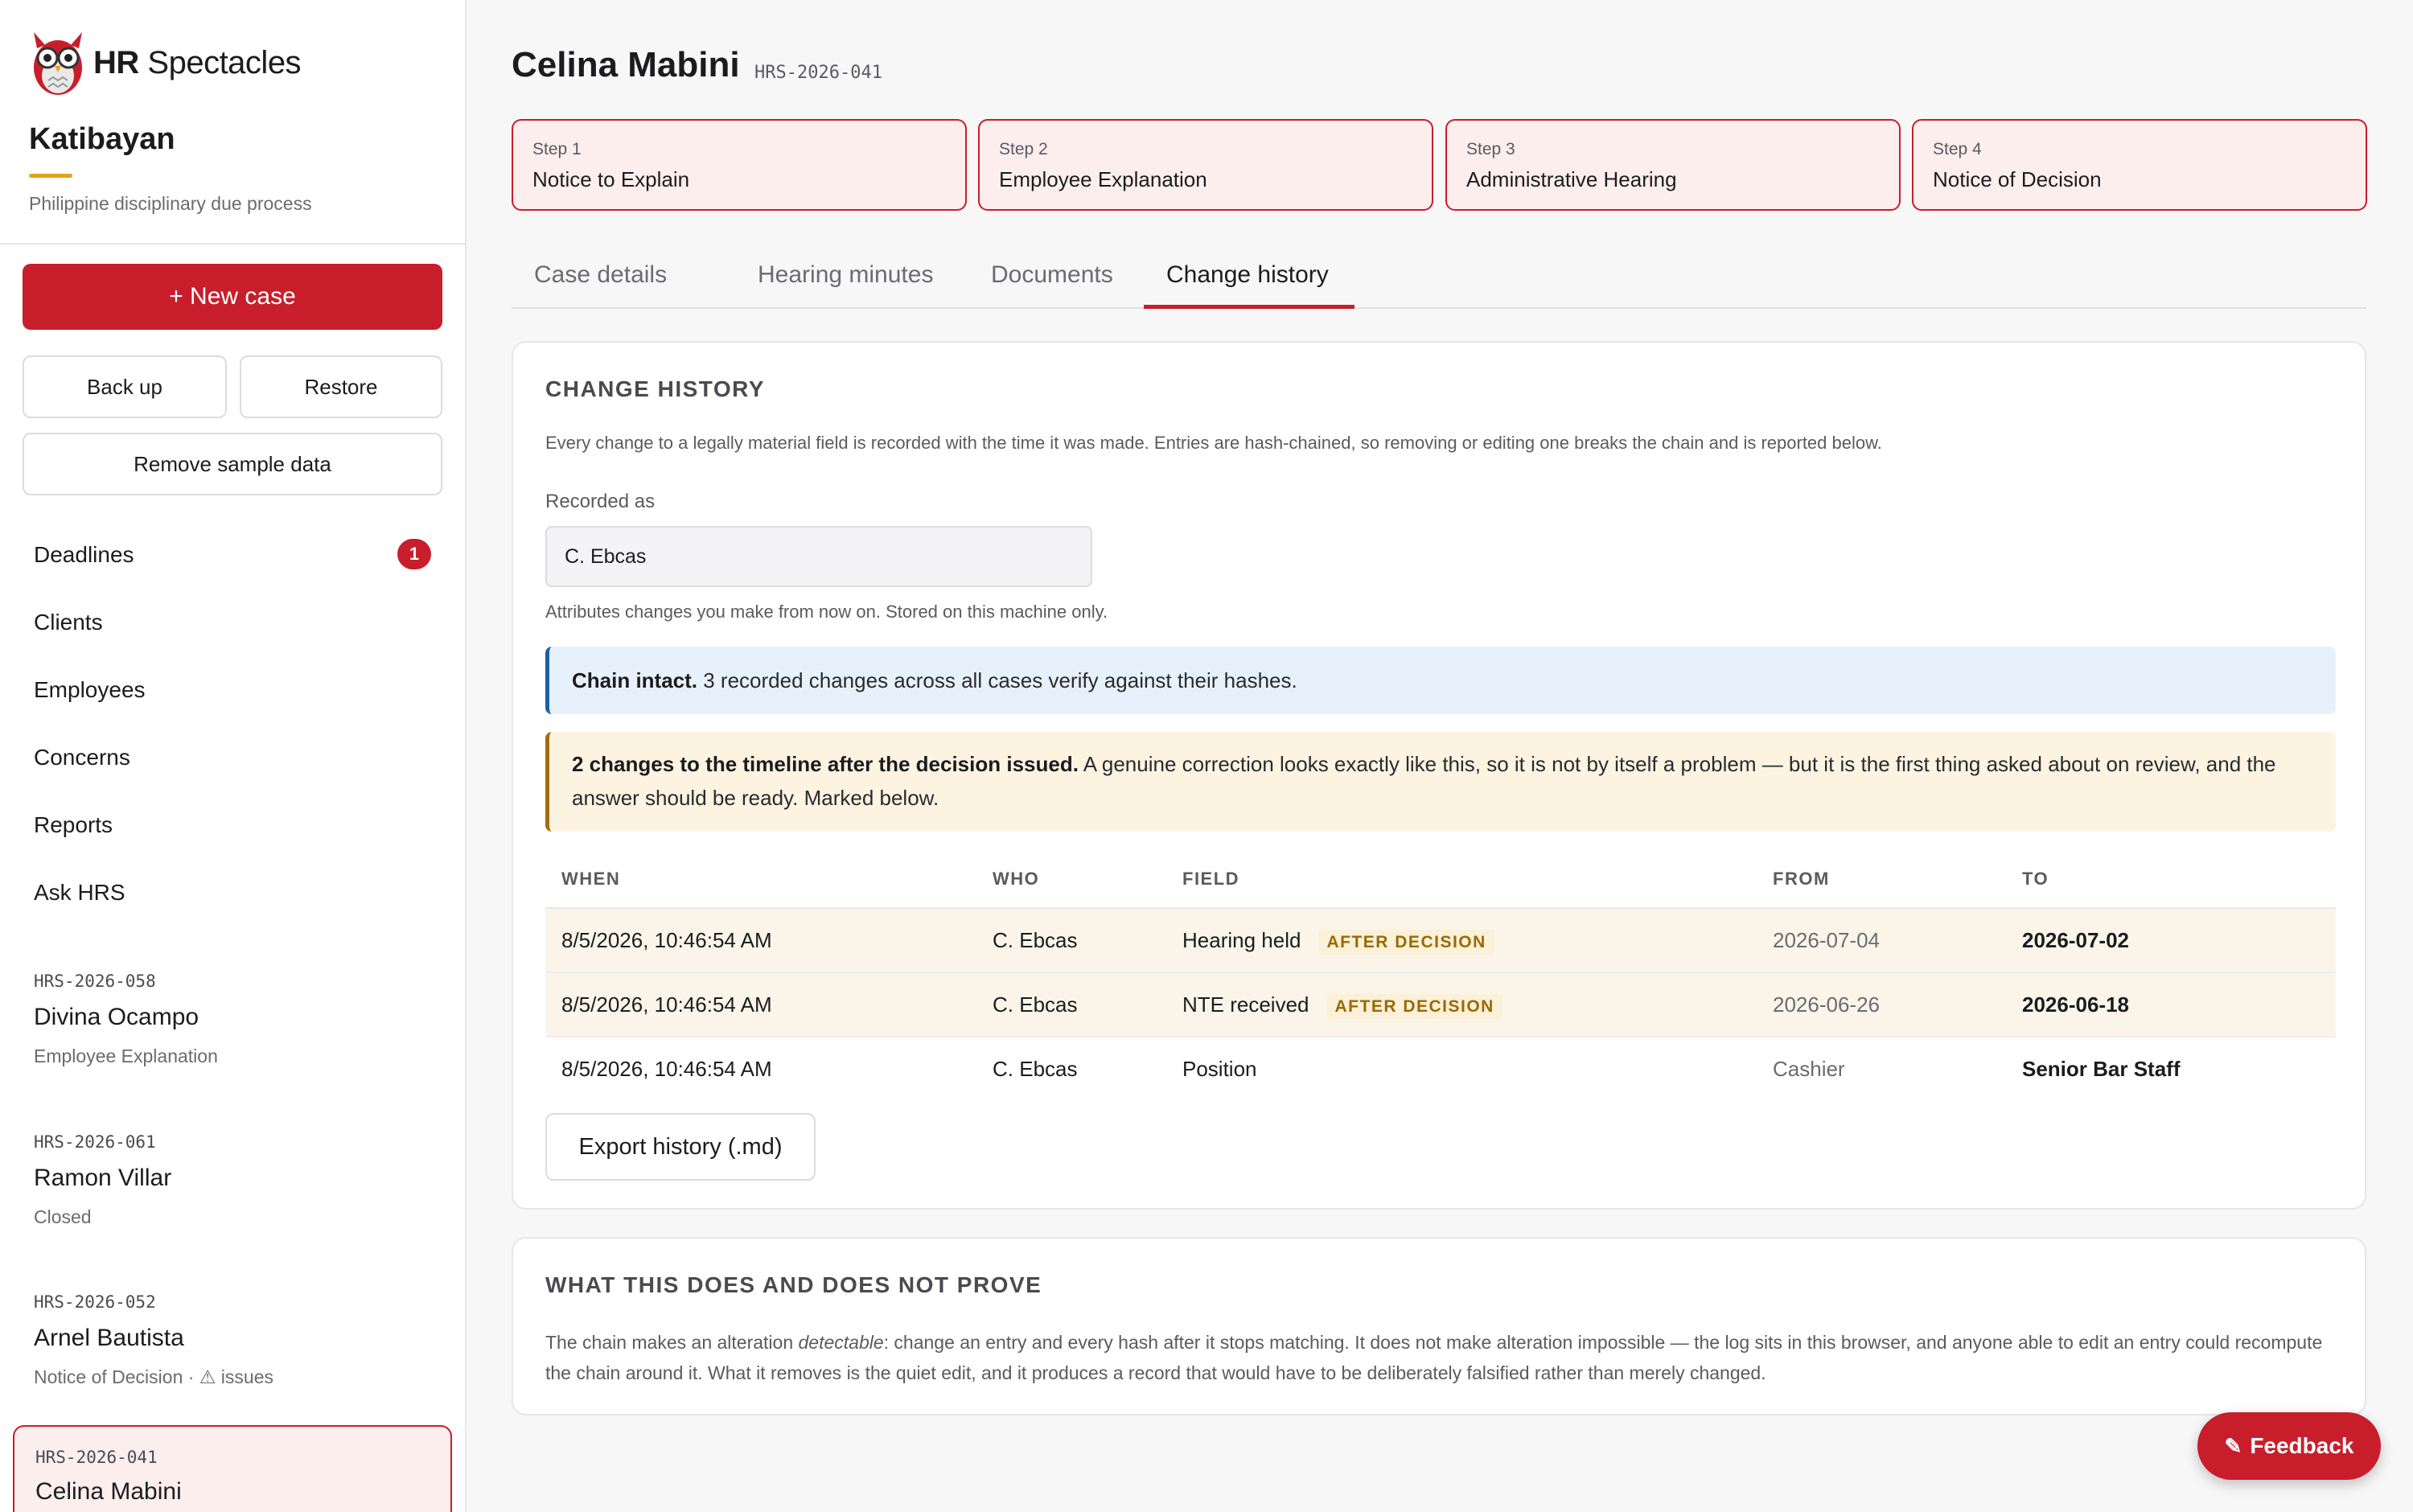  What do you see at coordinates (1241, 940) in the screenshot?
I see `field-name: Hearing held` at bounding box center [1241, 940].